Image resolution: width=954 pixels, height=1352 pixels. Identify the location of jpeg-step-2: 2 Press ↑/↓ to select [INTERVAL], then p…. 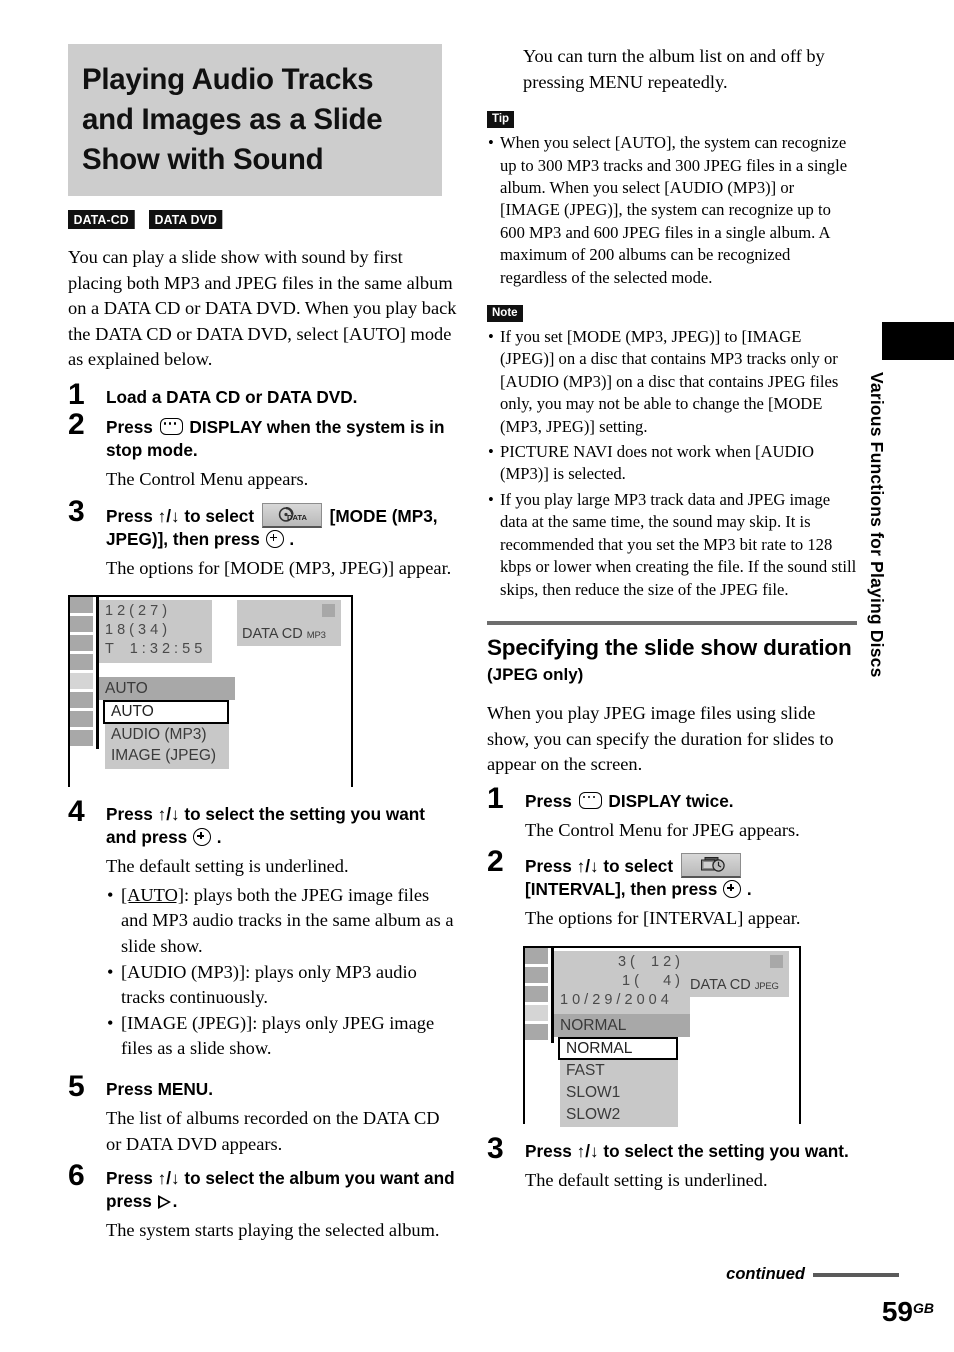
(672, 889).